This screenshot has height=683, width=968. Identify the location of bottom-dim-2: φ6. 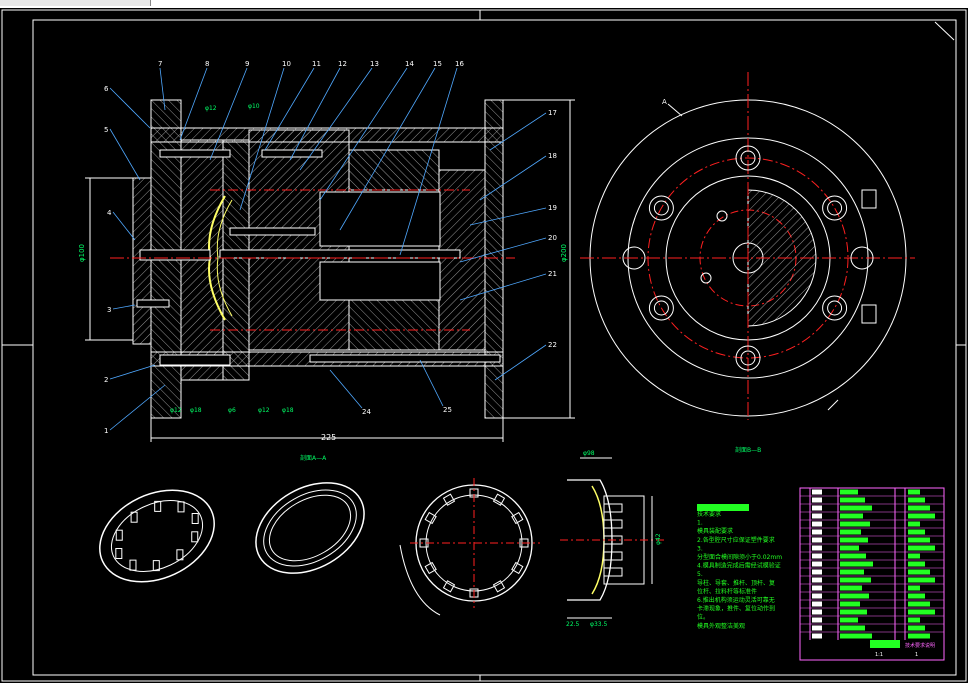
(232, 410).